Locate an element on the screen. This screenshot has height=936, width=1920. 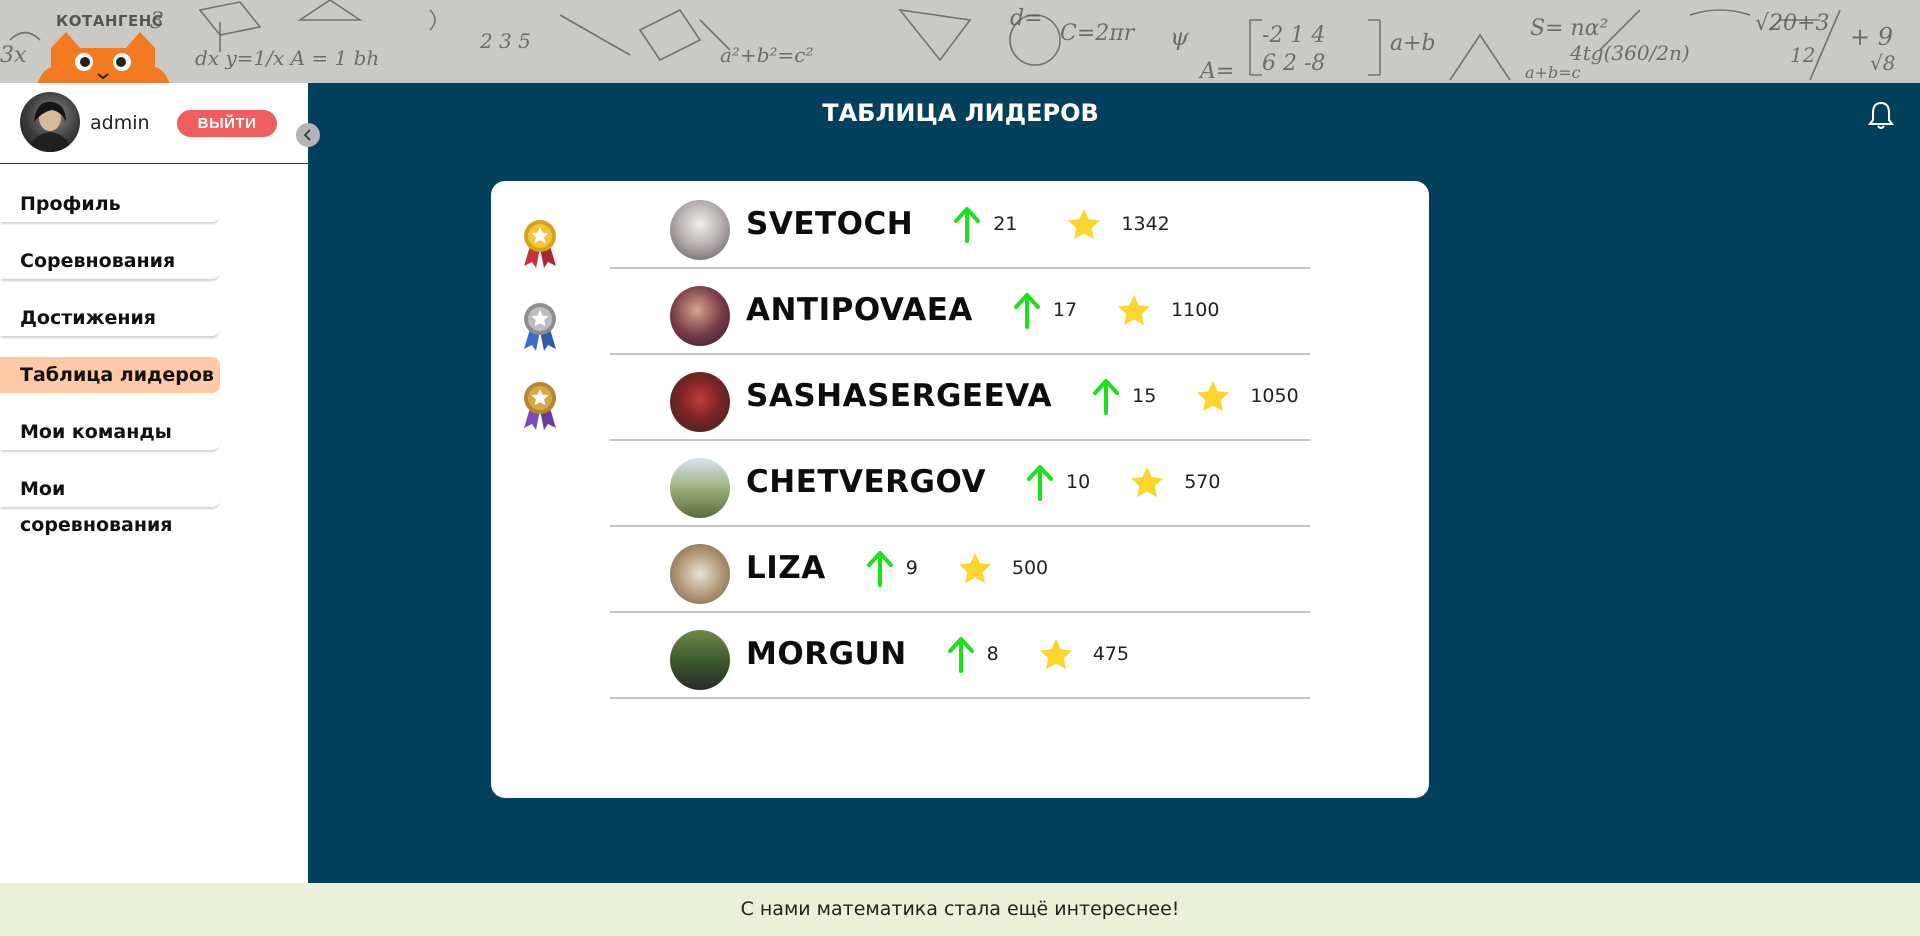
silver-medal-icon is located at coordinates (540, 327).